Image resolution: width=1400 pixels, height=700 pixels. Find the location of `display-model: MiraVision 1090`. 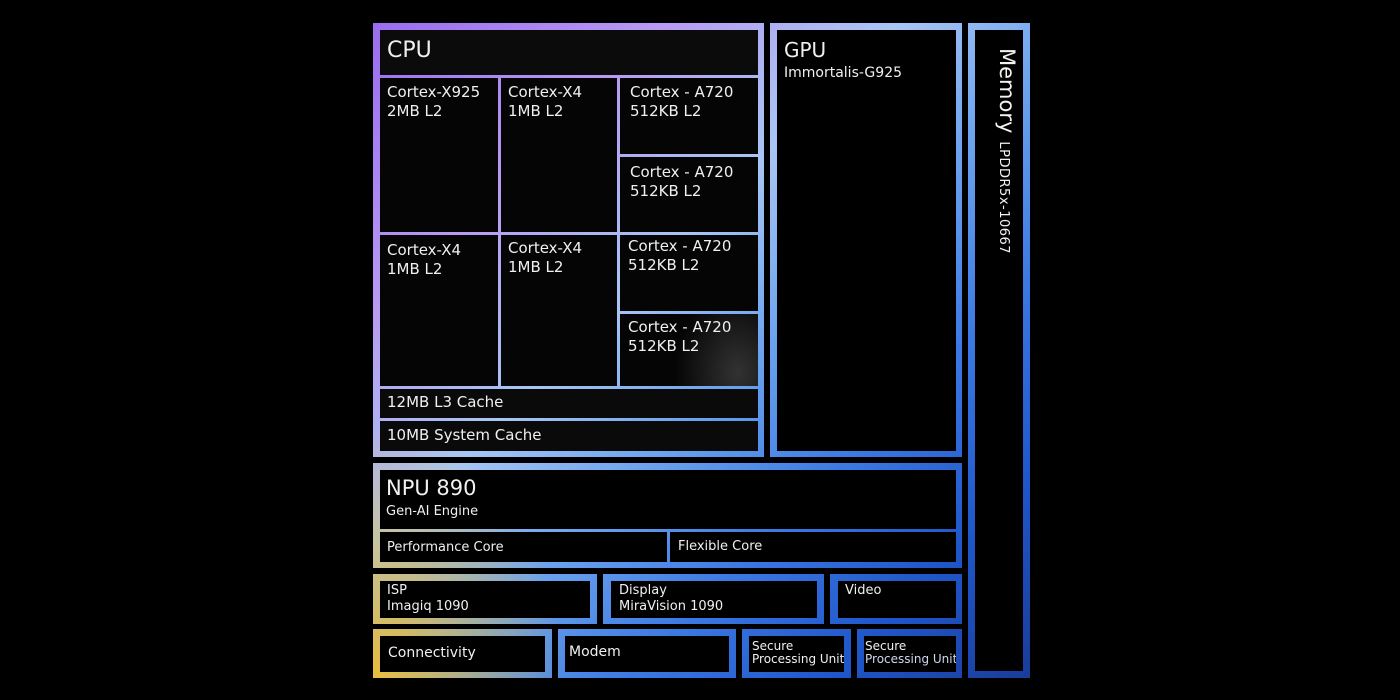

display-model: MiraVision 1090 is located at coordinates (671, 606).